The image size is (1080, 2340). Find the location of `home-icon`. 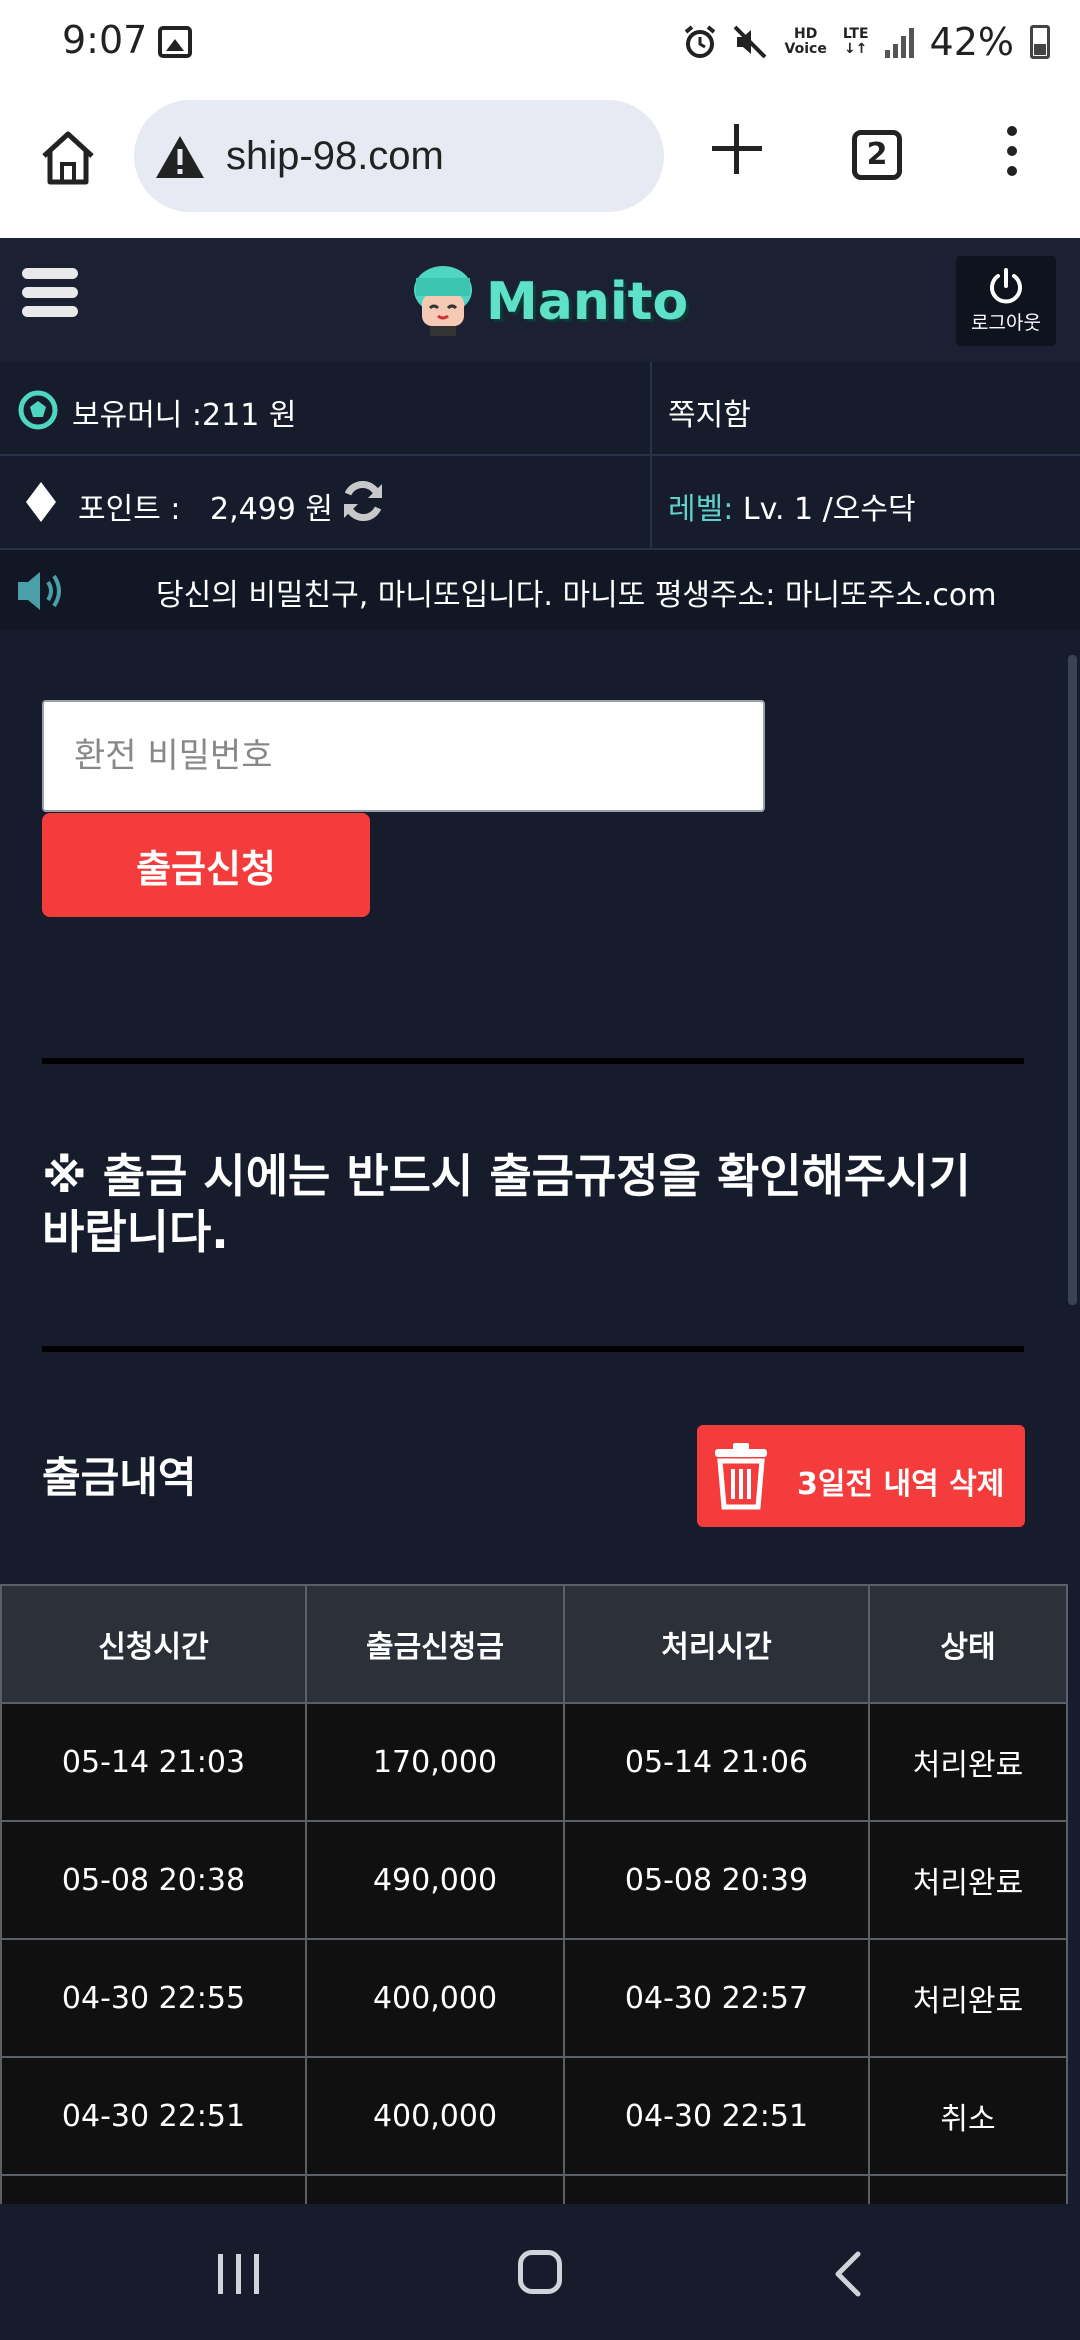

home-icon is located at coordinates (68, 158).